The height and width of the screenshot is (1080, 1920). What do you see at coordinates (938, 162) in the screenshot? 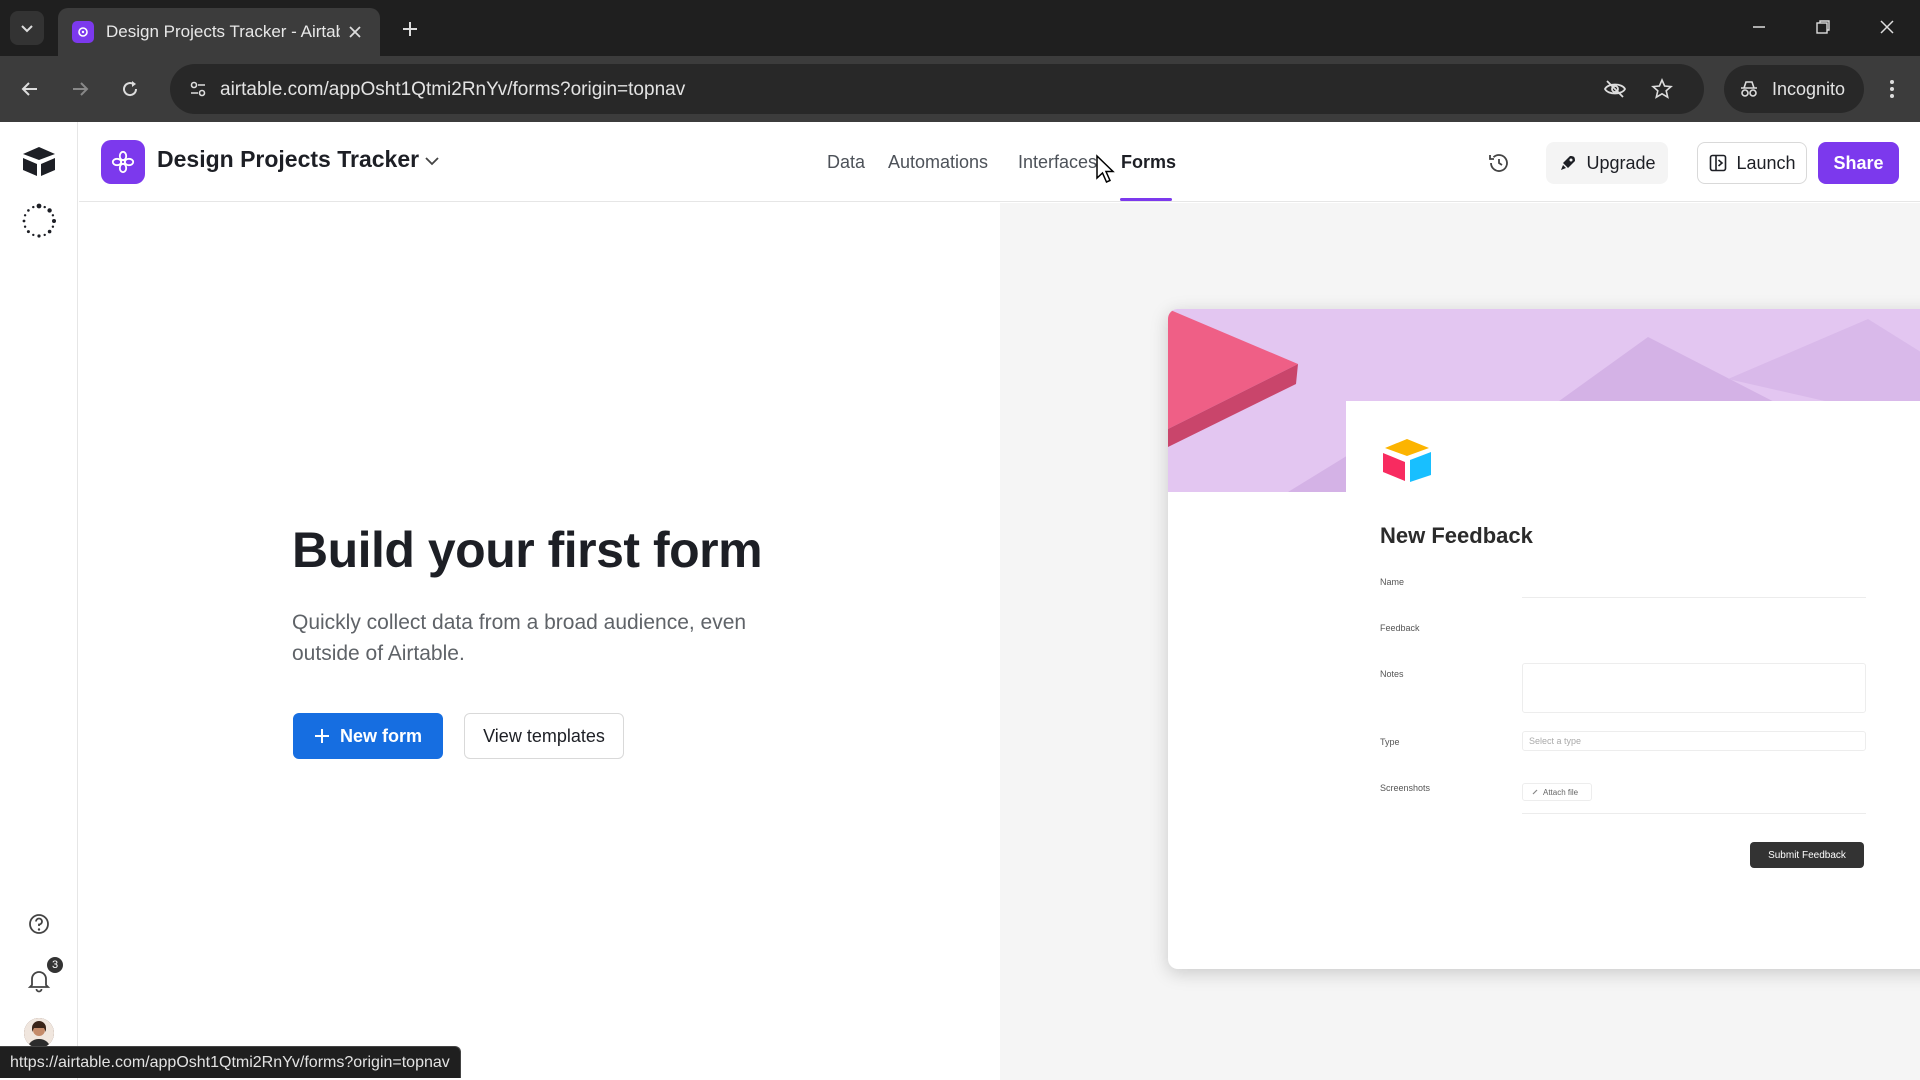
I see `nav-automations: Automations` at bounding box center [938, 162].